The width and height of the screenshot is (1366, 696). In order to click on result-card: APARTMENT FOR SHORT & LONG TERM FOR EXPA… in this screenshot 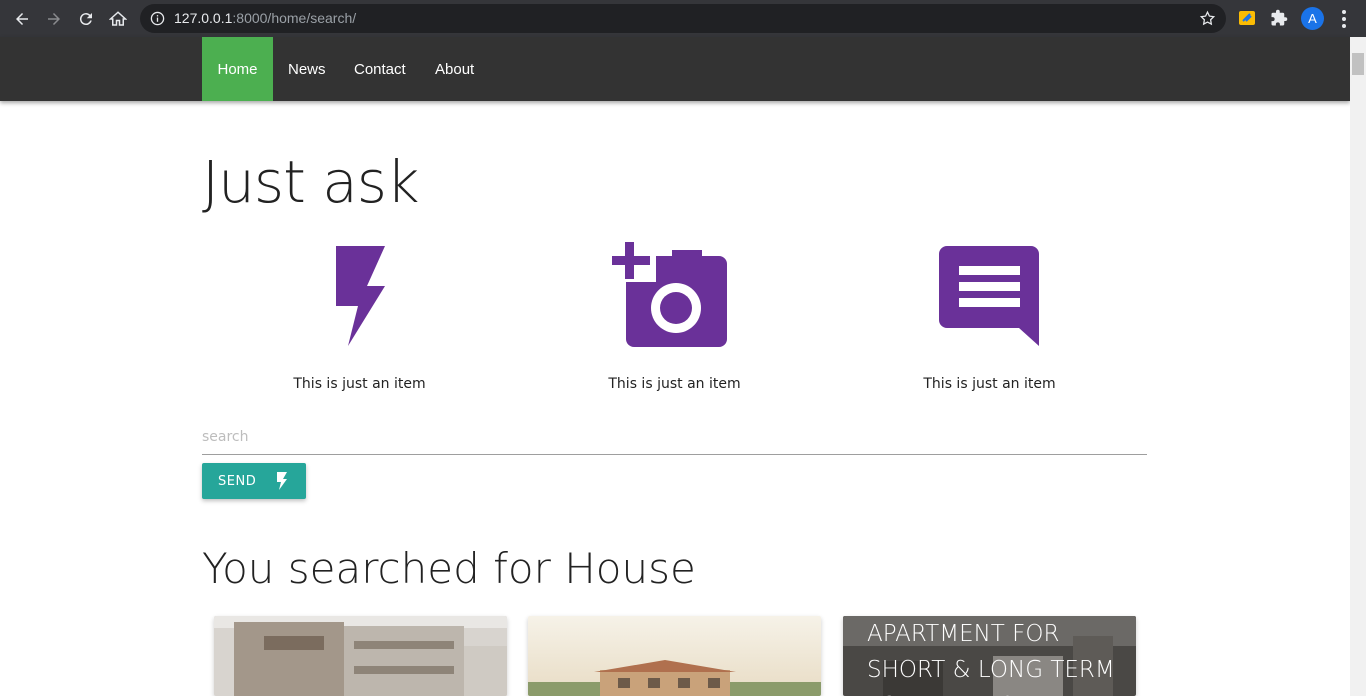, I will do `click(989, 656)`.